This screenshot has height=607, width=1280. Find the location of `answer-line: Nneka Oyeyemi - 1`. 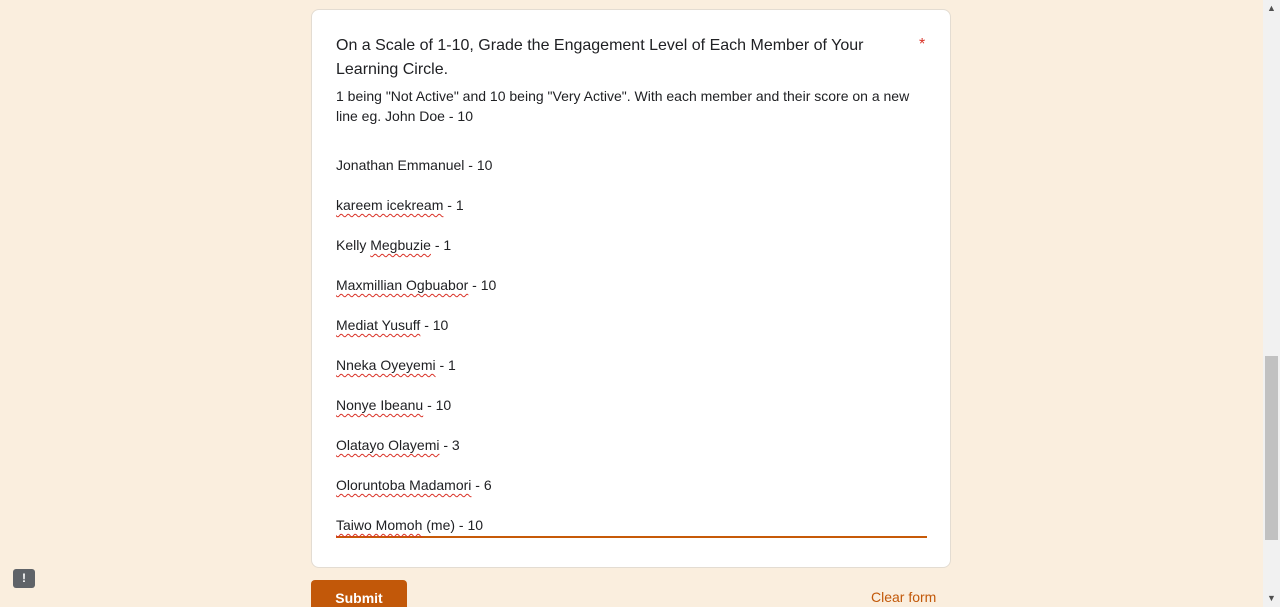

answer-line: Nneka Oyeyemi - 1 is located at coordinates (631, 375).